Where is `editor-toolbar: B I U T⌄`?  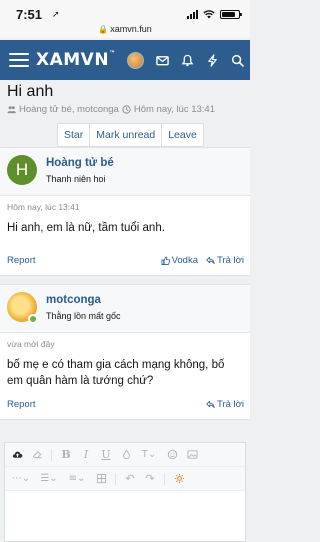 editor-toolbar: B I U T⌄ is located at coordinates (125, 455).